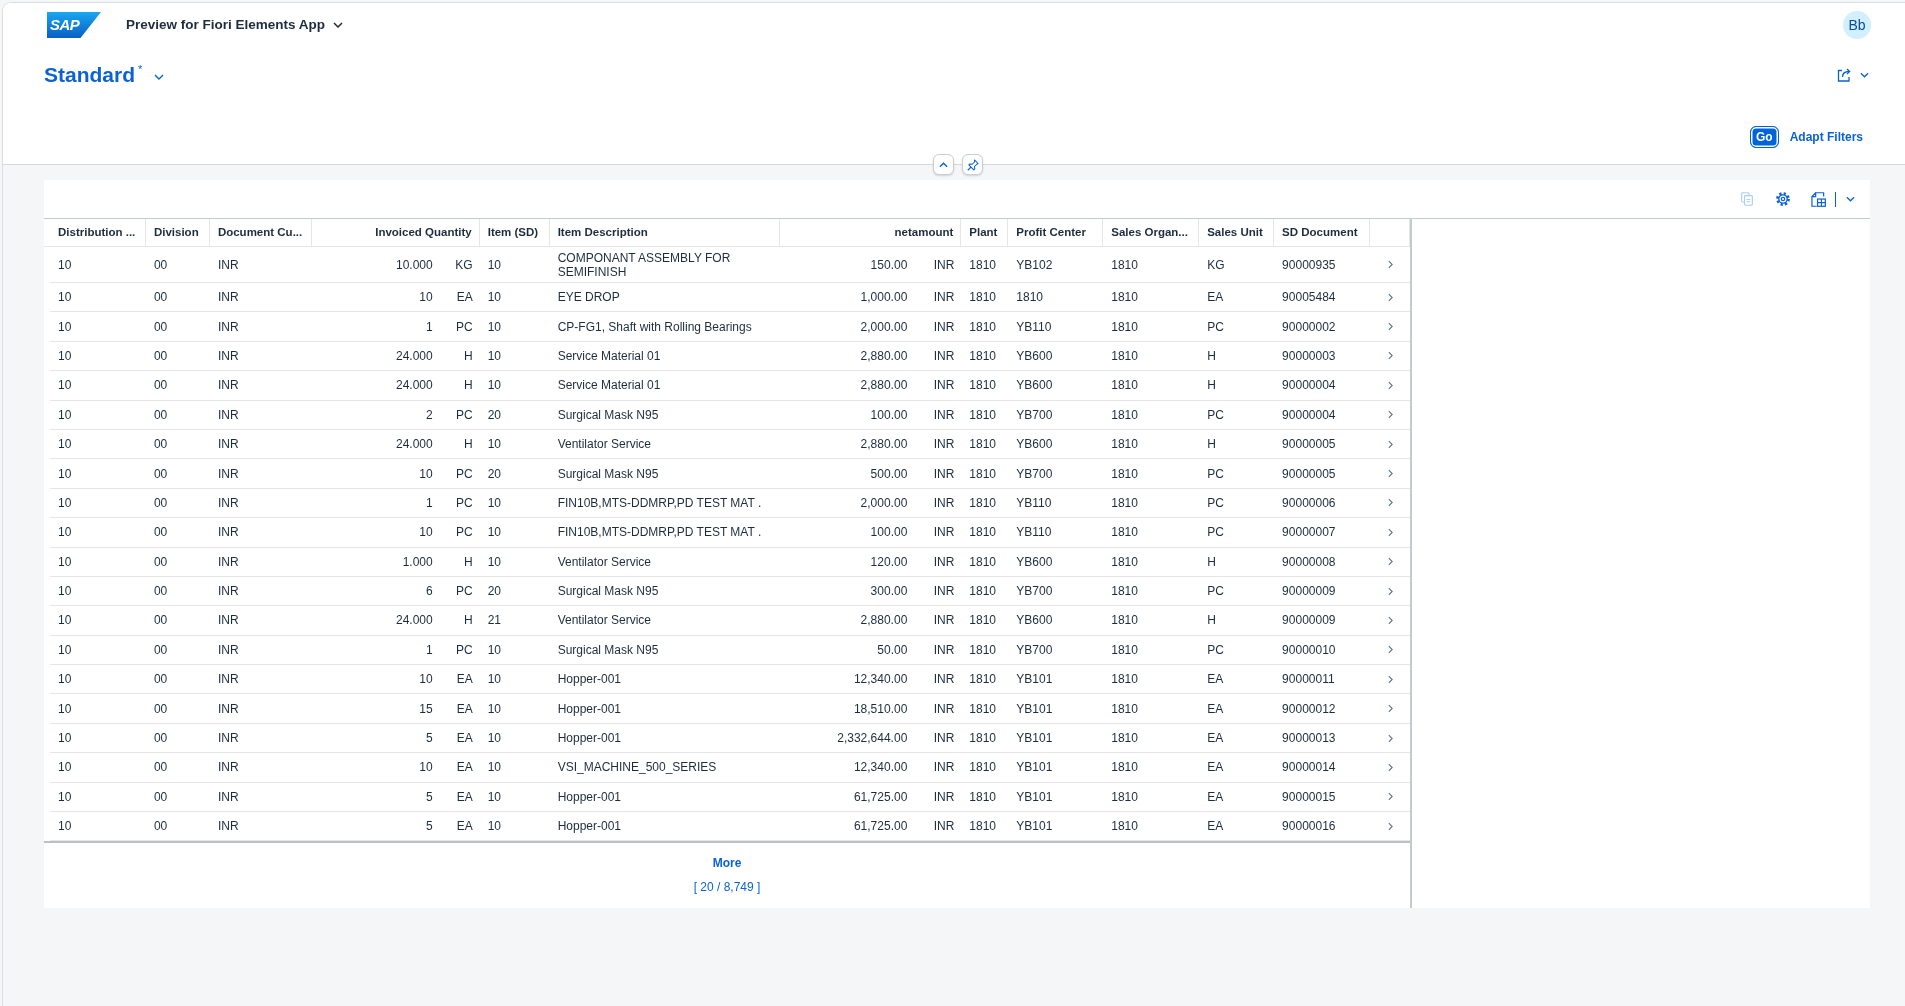 The height and width of the screenshot is (1006, 1905). I want to click on column-header: SD Document, so click(1322, 232).